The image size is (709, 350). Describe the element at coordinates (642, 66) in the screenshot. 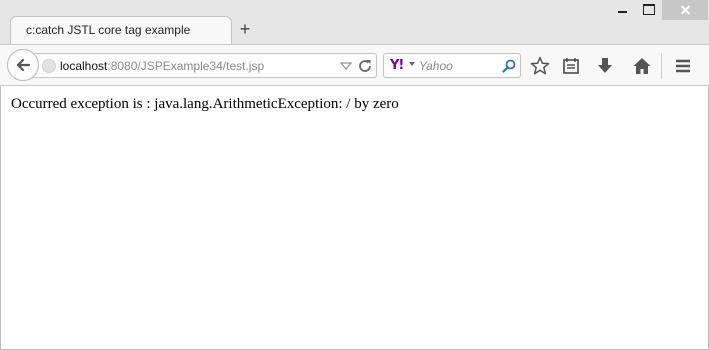

I see `home-icon` at that location.